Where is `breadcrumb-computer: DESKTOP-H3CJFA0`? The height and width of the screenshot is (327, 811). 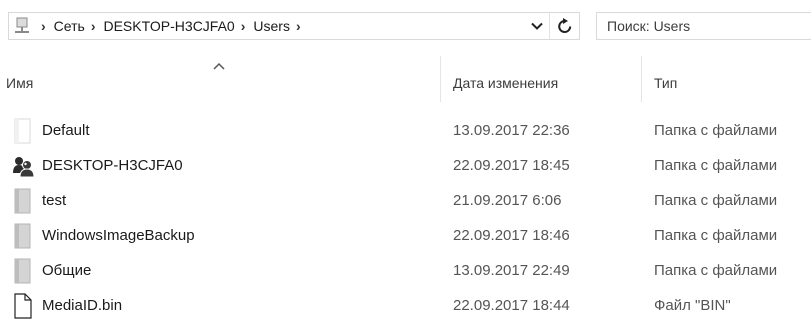 breadcrumb-computer: DESKTOP-H3CJFA0 is located at coordinates (168, 26).